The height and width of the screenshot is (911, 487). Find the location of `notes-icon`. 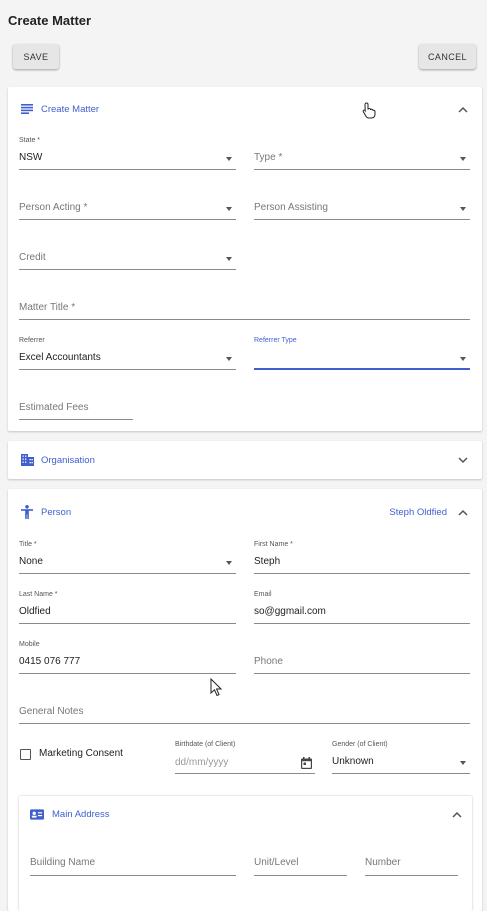

notes-icon is located at coordinates (27, 109).